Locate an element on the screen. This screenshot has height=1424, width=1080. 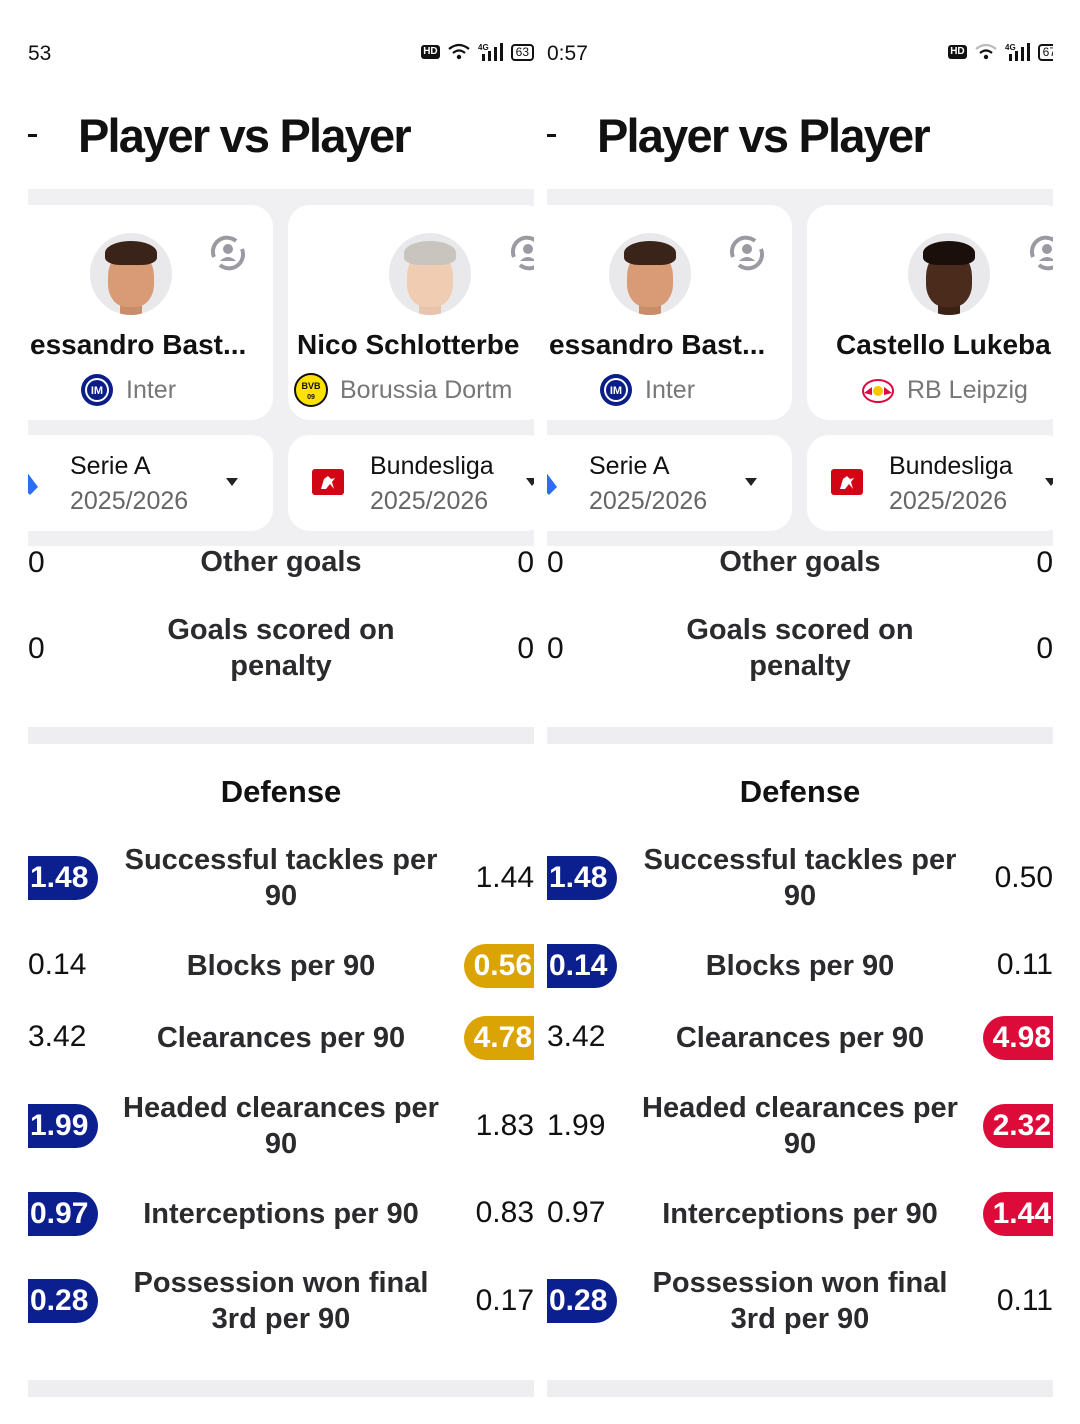
stat-label: Blocks per 90 is located at coordinates (281, 966).